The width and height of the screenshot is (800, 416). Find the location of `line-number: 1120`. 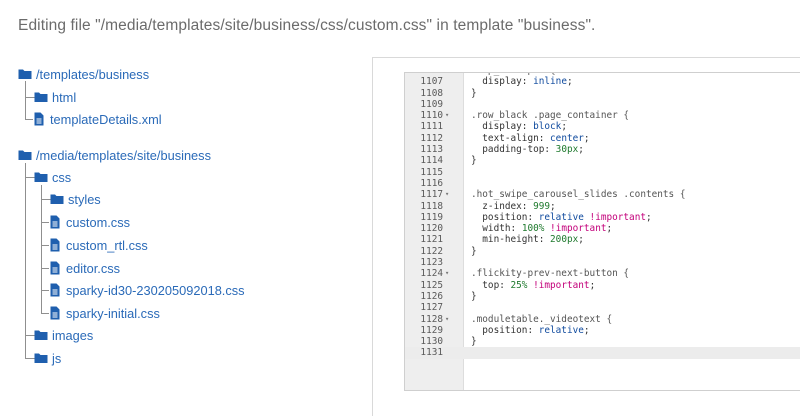

line-number: 1120 is located at coordinates (431, 229).